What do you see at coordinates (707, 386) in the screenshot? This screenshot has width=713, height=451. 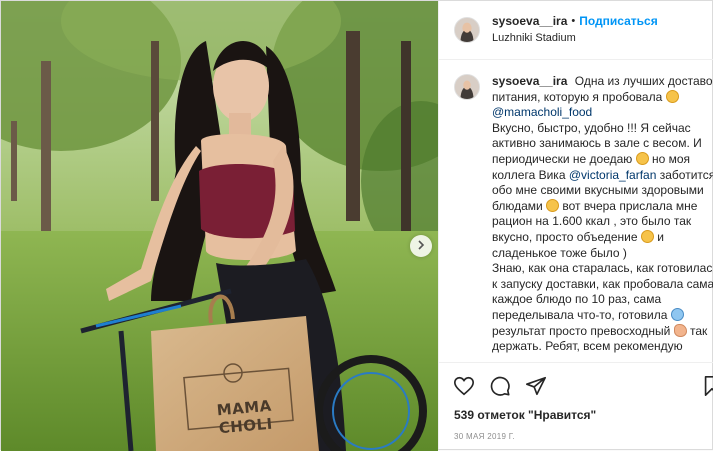 I see `bookmark-icon` at bounding box center [707, 386].